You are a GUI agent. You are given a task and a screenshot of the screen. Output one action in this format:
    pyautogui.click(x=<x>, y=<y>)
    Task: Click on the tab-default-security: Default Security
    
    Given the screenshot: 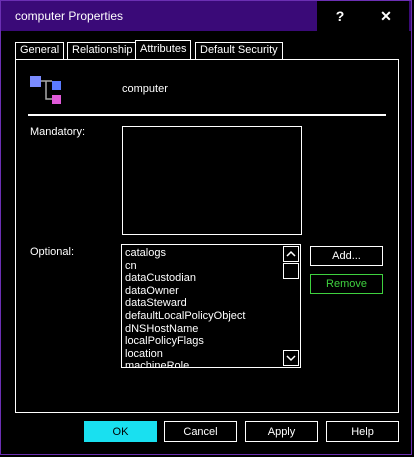 What is the action you would take?
    pyautogui.click(x=239, y=50)
    